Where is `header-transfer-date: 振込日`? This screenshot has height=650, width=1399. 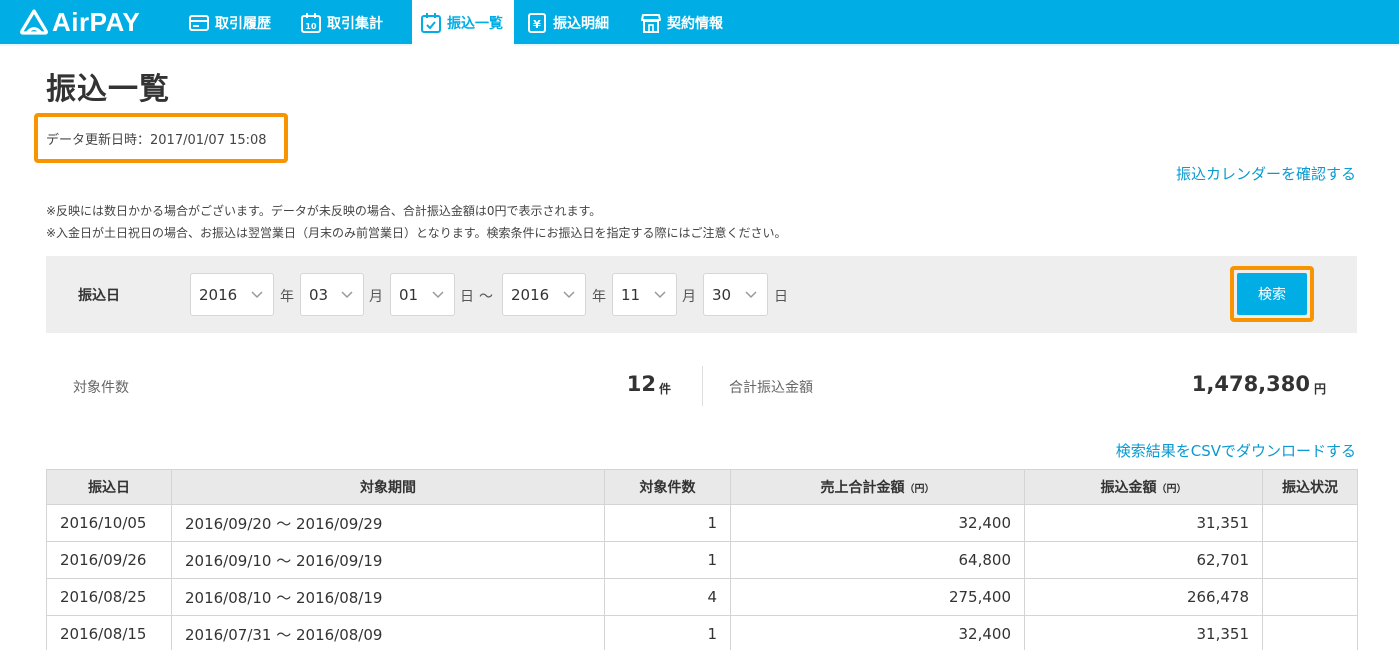
header-transfer-date: 振込日 is located at coordinates (109, 487).